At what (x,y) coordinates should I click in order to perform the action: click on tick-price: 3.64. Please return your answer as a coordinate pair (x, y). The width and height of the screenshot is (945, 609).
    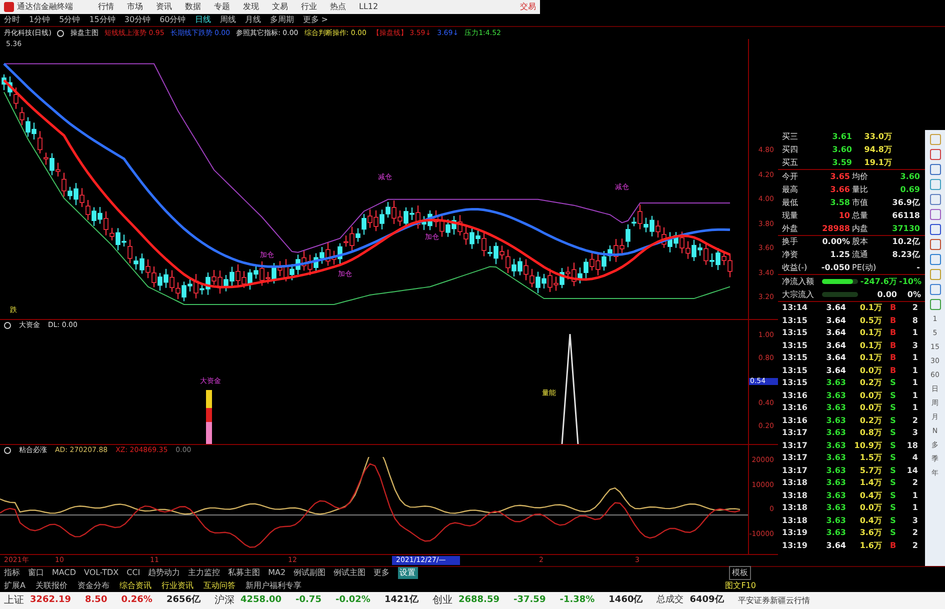
    Looking at the image, I should click on (835, 358).